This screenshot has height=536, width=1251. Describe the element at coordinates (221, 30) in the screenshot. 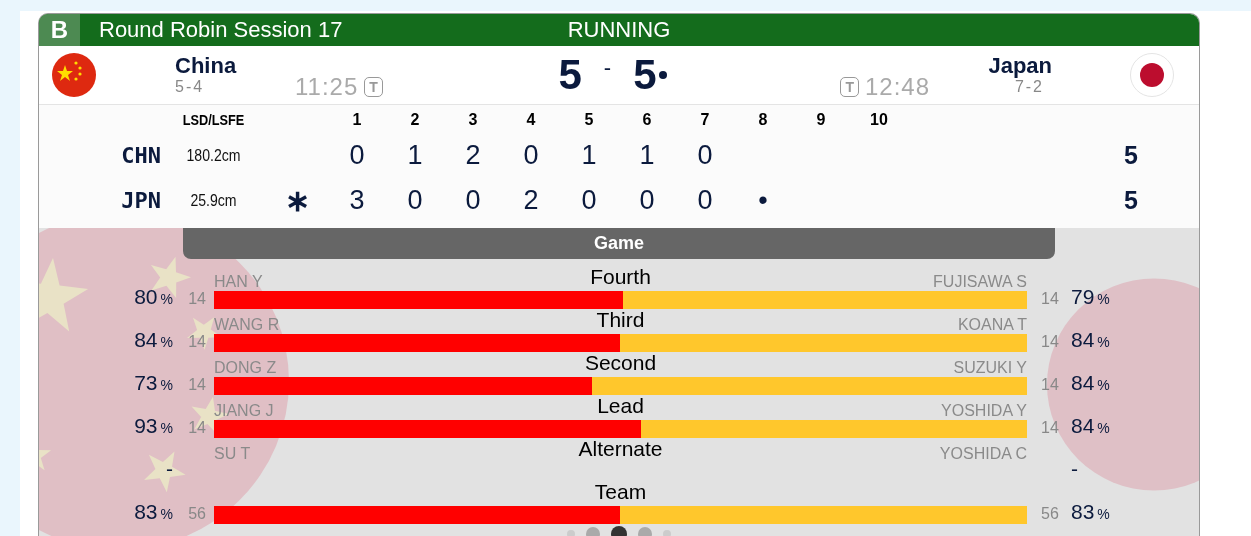

I see `session-title: Round Robin Session 17` at that location.